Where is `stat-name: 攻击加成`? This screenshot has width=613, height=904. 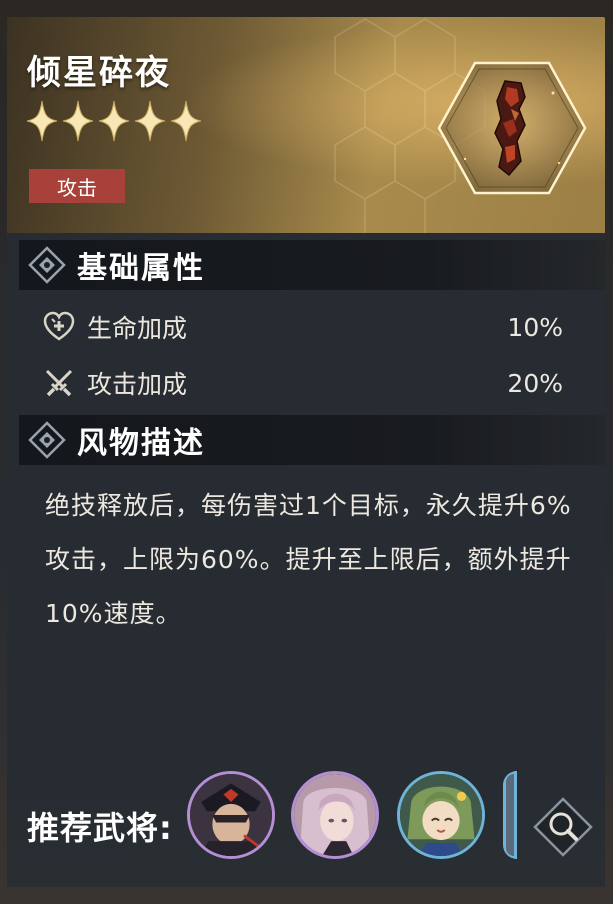
stat-name: 攻击加成 is located at coordinates (137, 384).